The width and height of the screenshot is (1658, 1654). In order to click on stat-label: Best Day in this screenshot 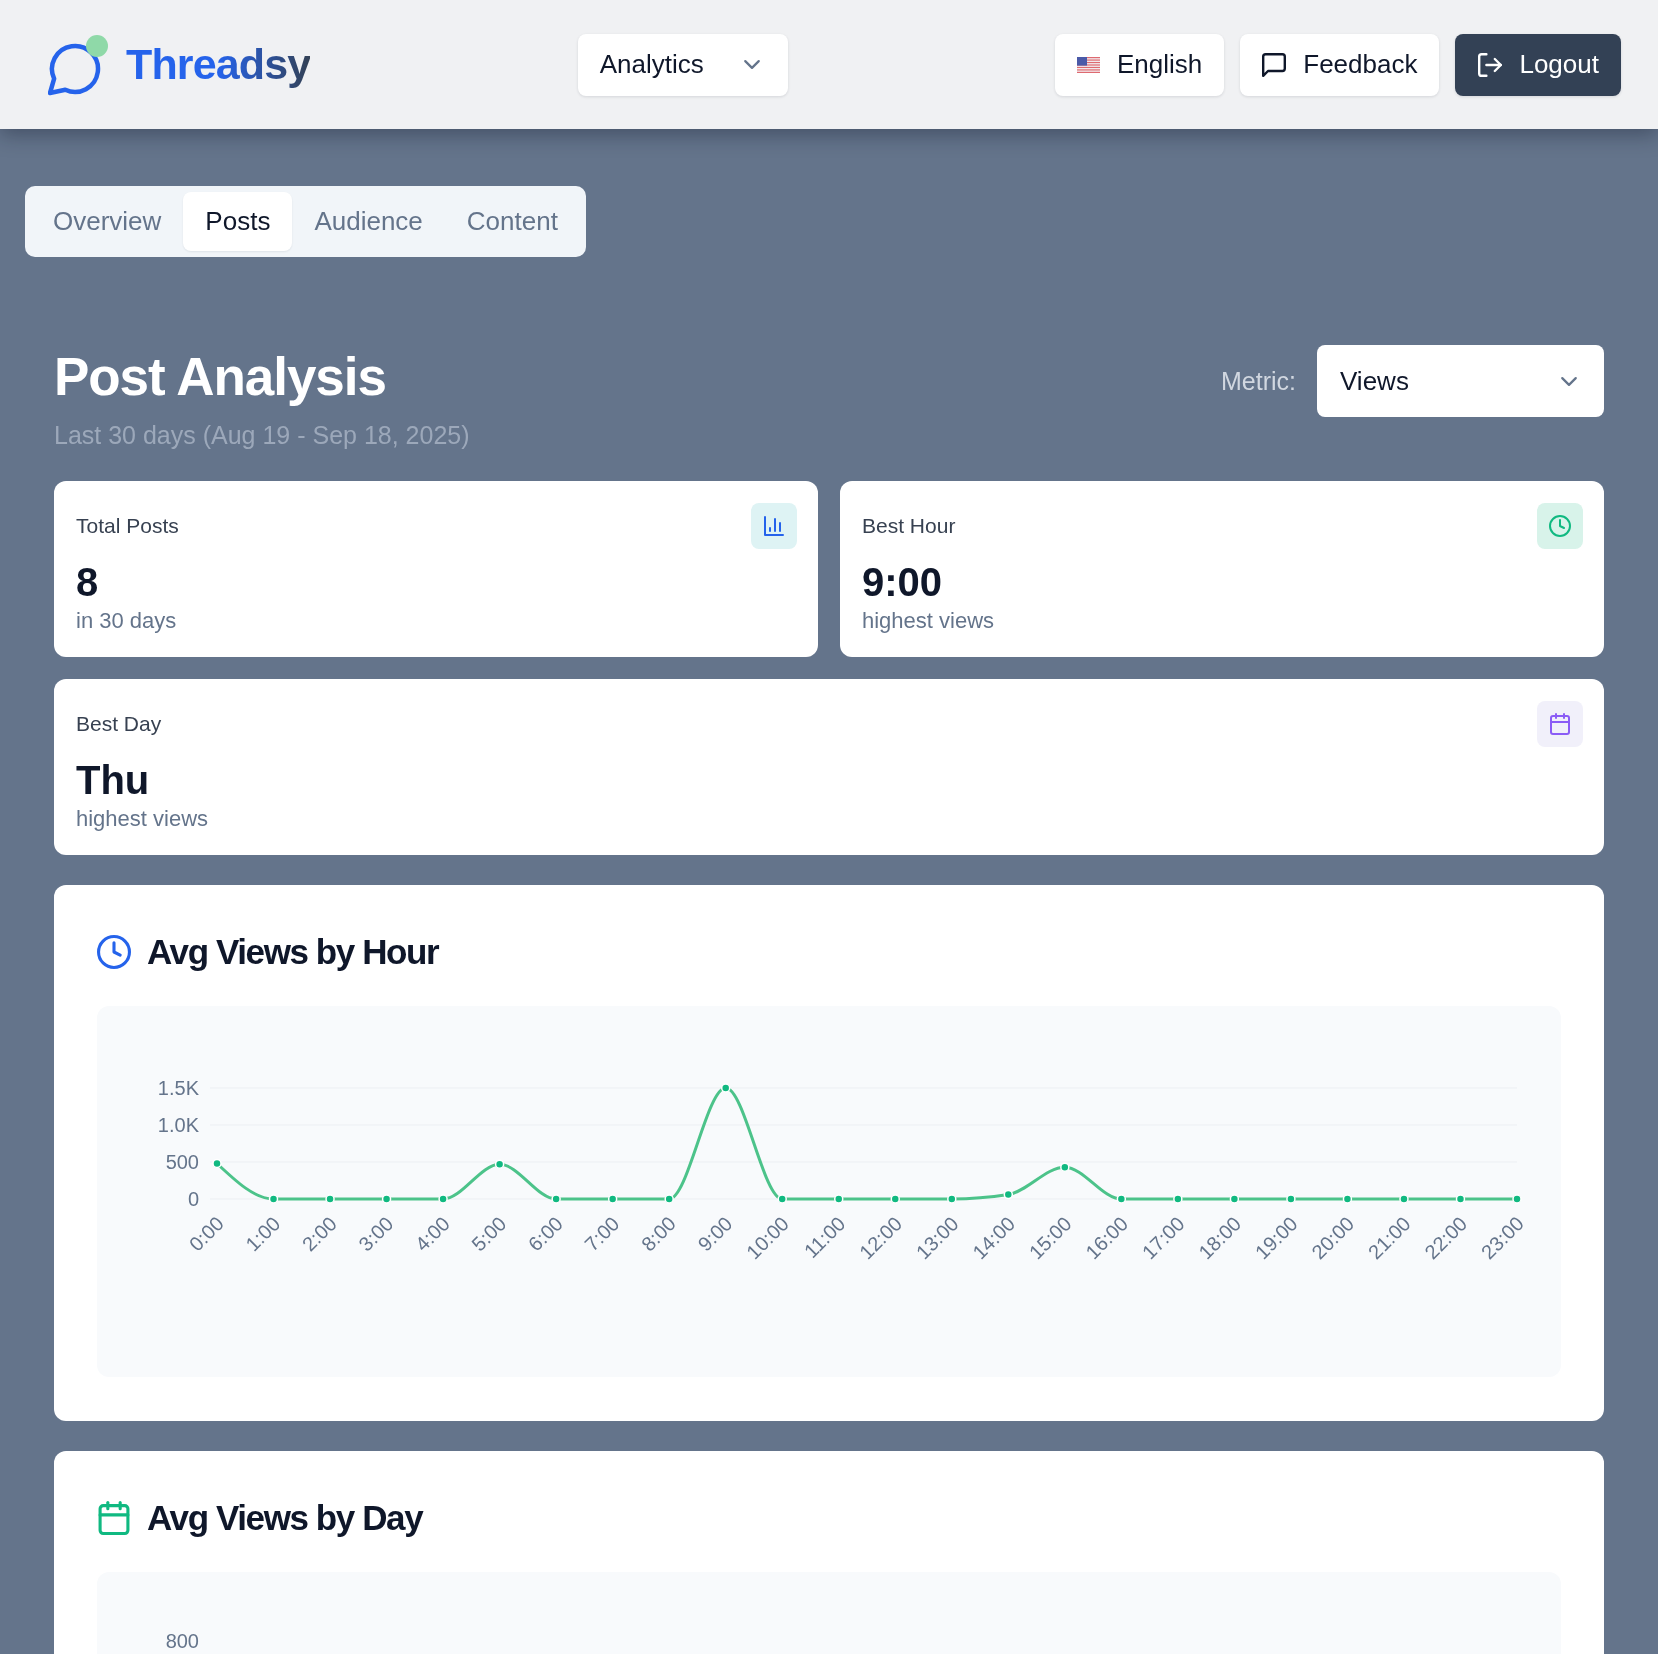, I will do `click(119, 724)`.